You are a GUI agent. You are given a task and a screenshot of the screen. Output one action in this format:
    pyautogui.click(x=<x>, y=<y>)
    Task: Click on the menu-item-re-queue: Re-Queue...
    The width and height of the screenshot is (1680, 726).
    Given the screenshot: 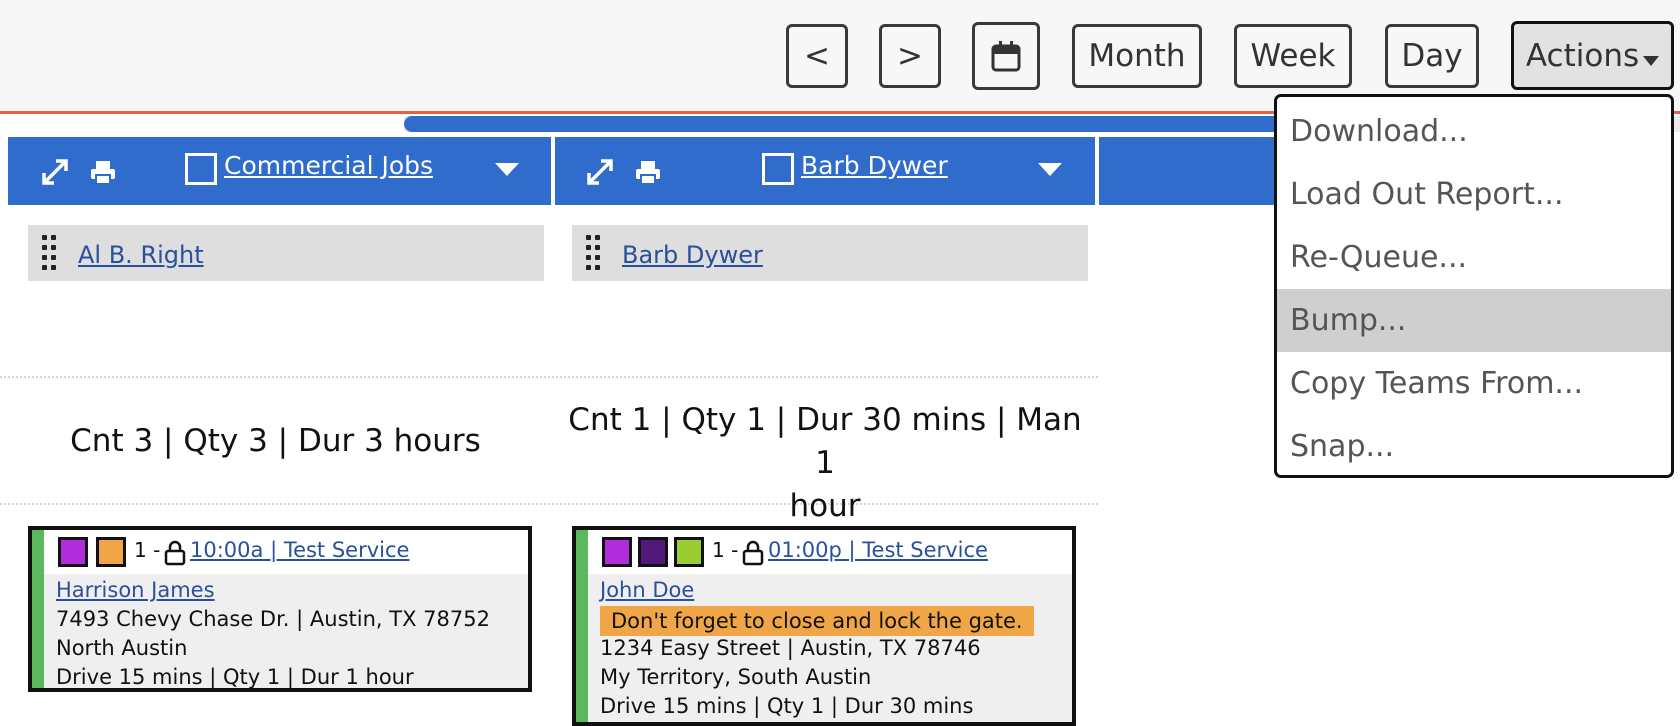 What is the action you would take?
    pyautogui.click(x=1474, y=257)
    